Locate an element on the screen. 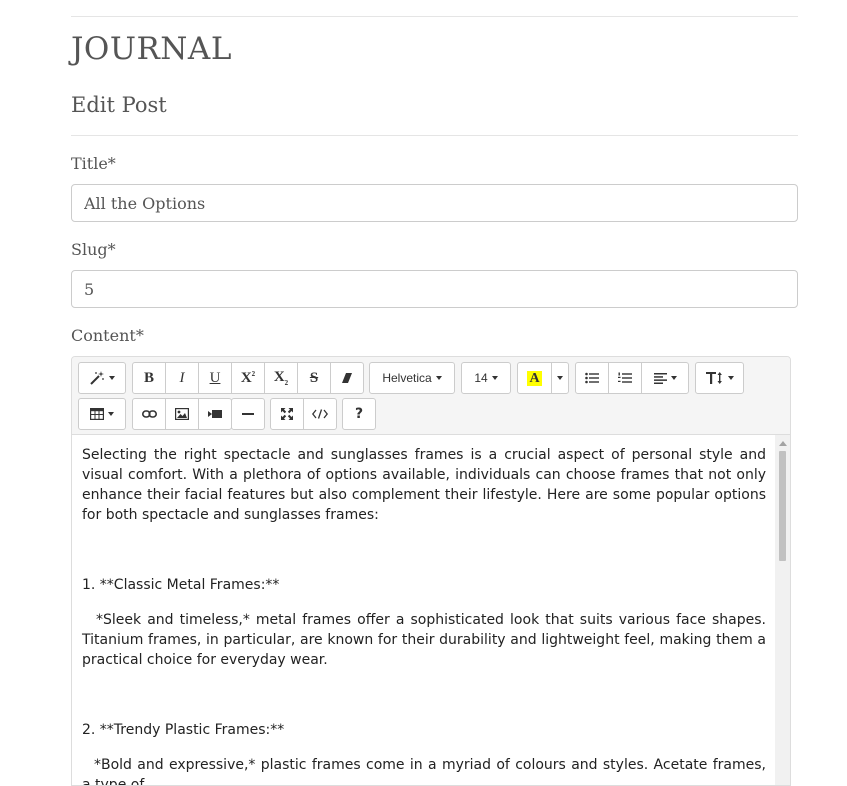 Image resolution: width=847 pixels, height=786 pixels. header-divider is located at coordinates (434, 135).